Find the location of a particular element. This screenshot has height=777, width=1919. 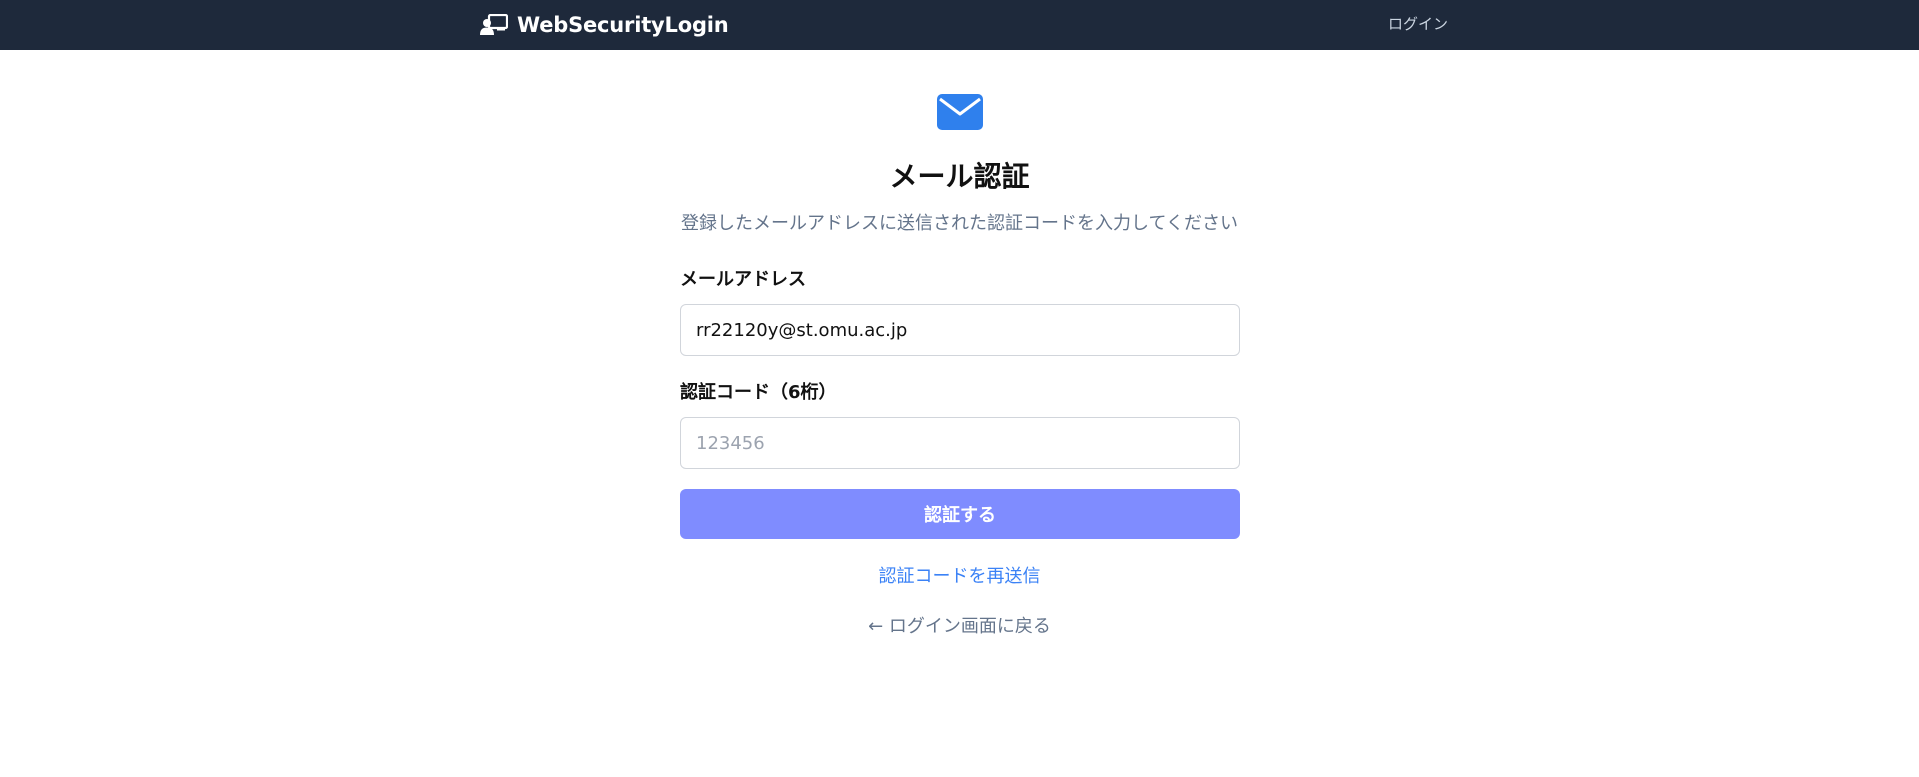

back-to-login-link: ← ログイン画面に戻る is located at coordinates (959, 625).